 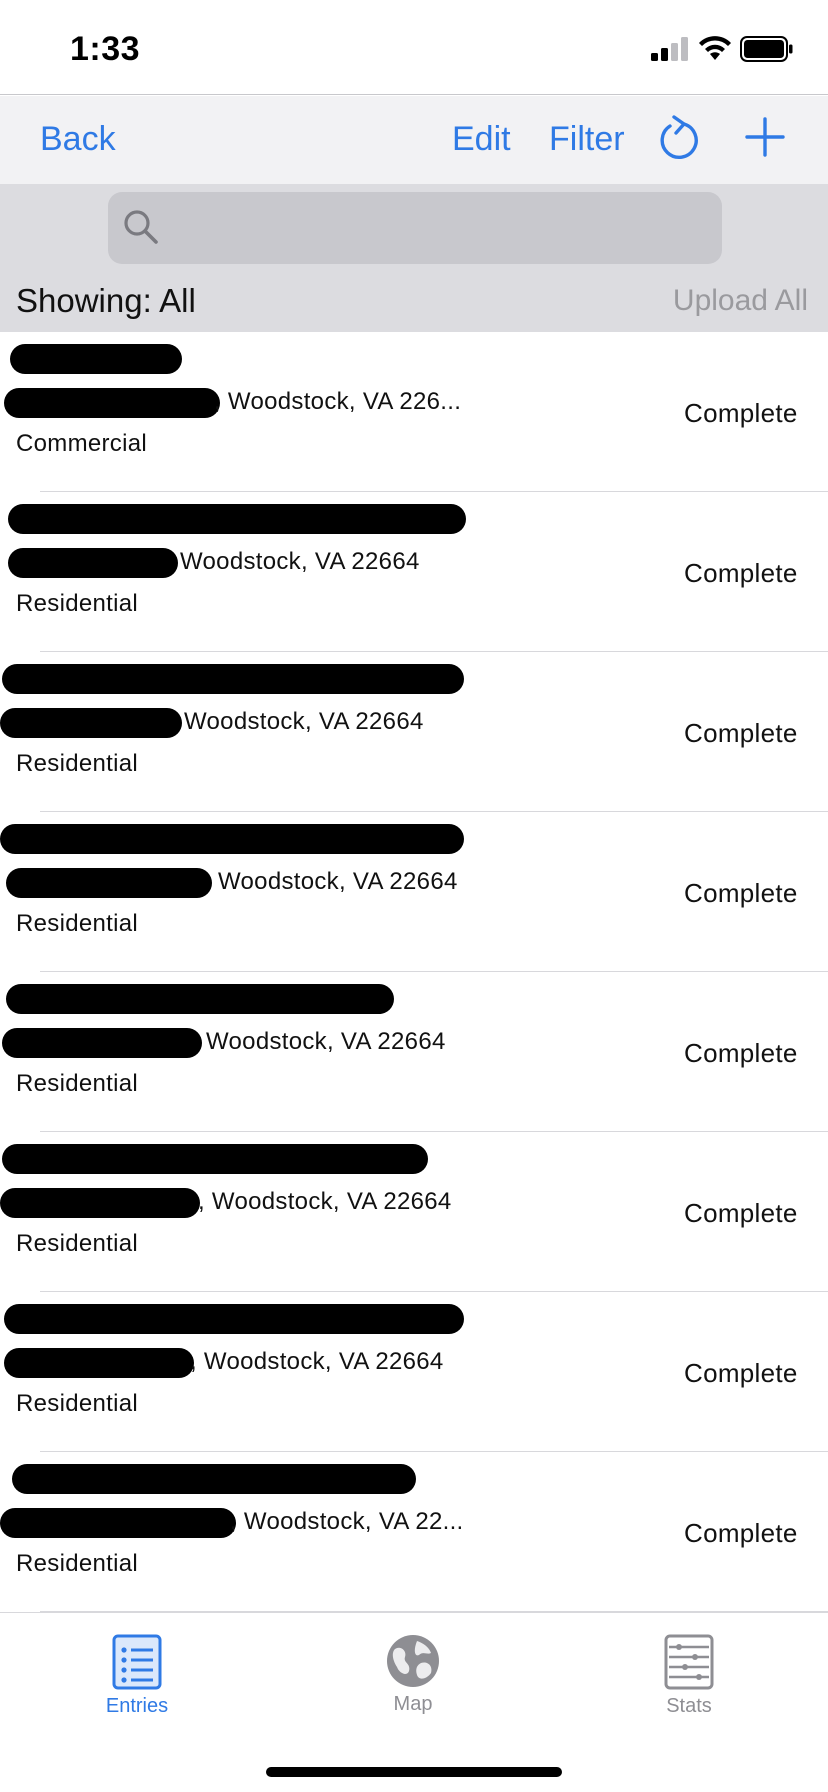 What do you see at coordinates (414, 1772) in the screenshot?
I see `home-indicator` at bounding box center [414, 1772].